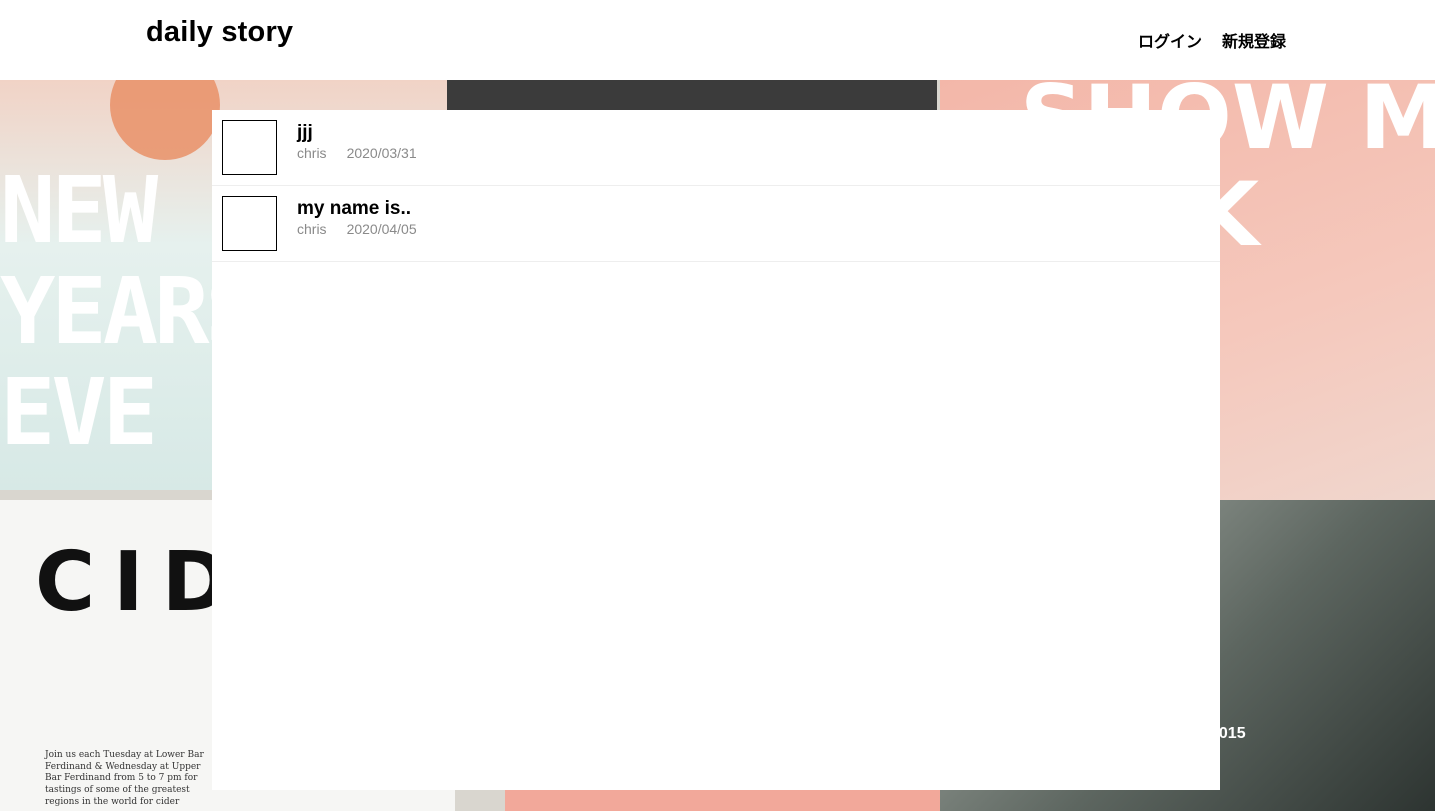 The height and width of the screenshot is (811, 1435). I want to click on site-logo: daily story, so click(219, 32).